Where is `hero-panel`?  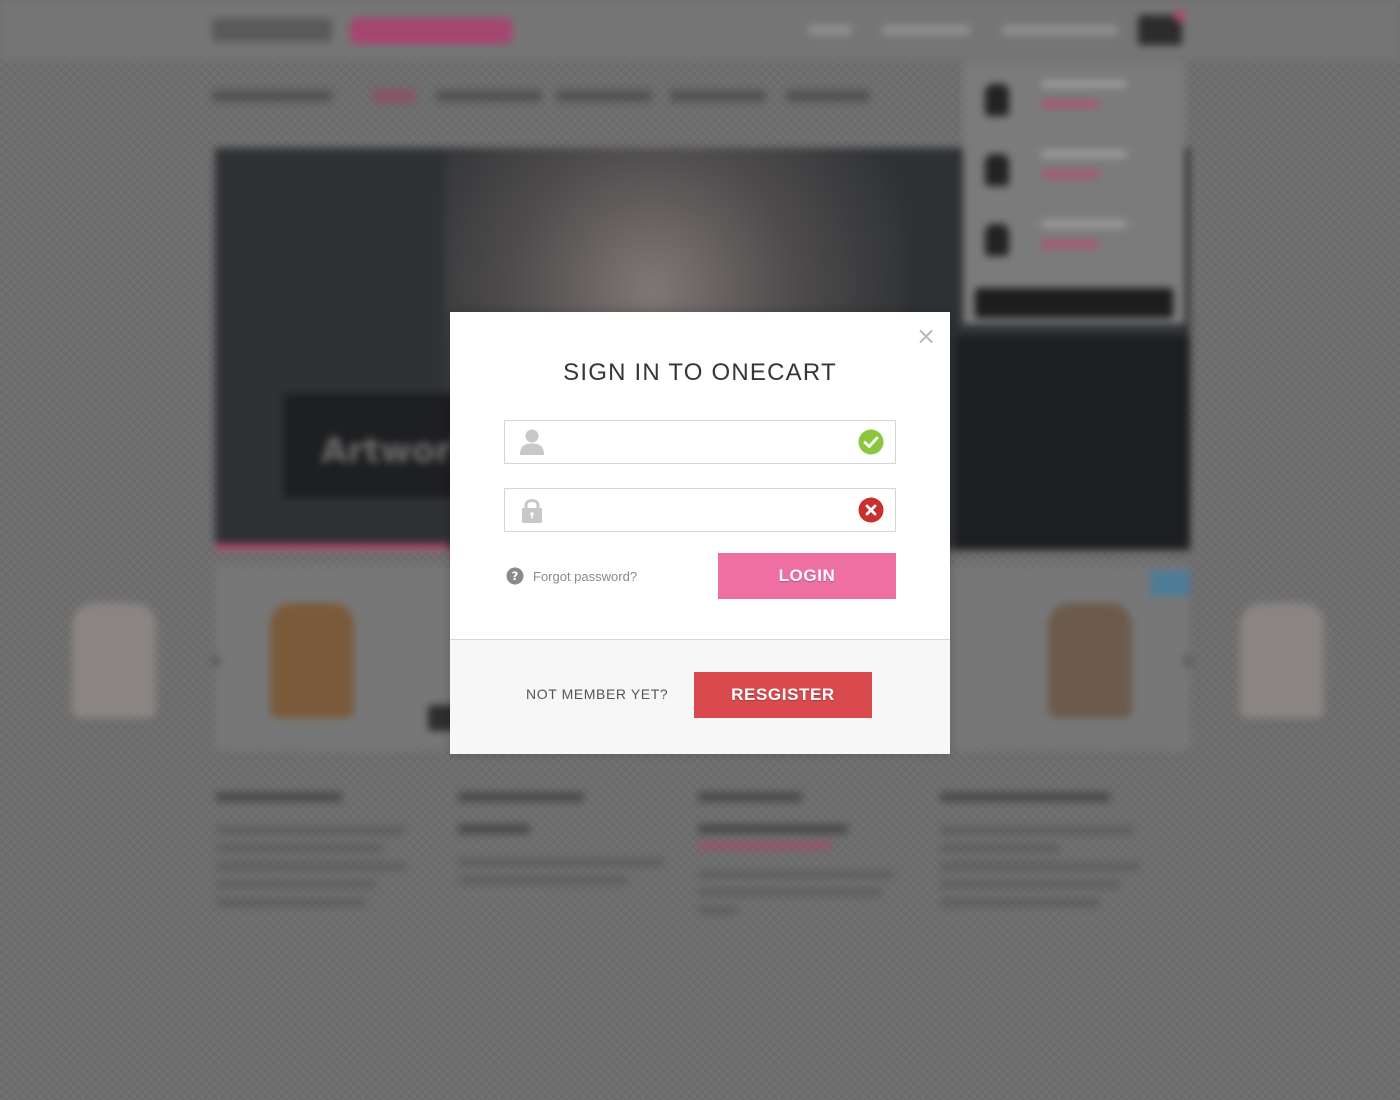
hero-panel is located at coordinates (1072, 443).